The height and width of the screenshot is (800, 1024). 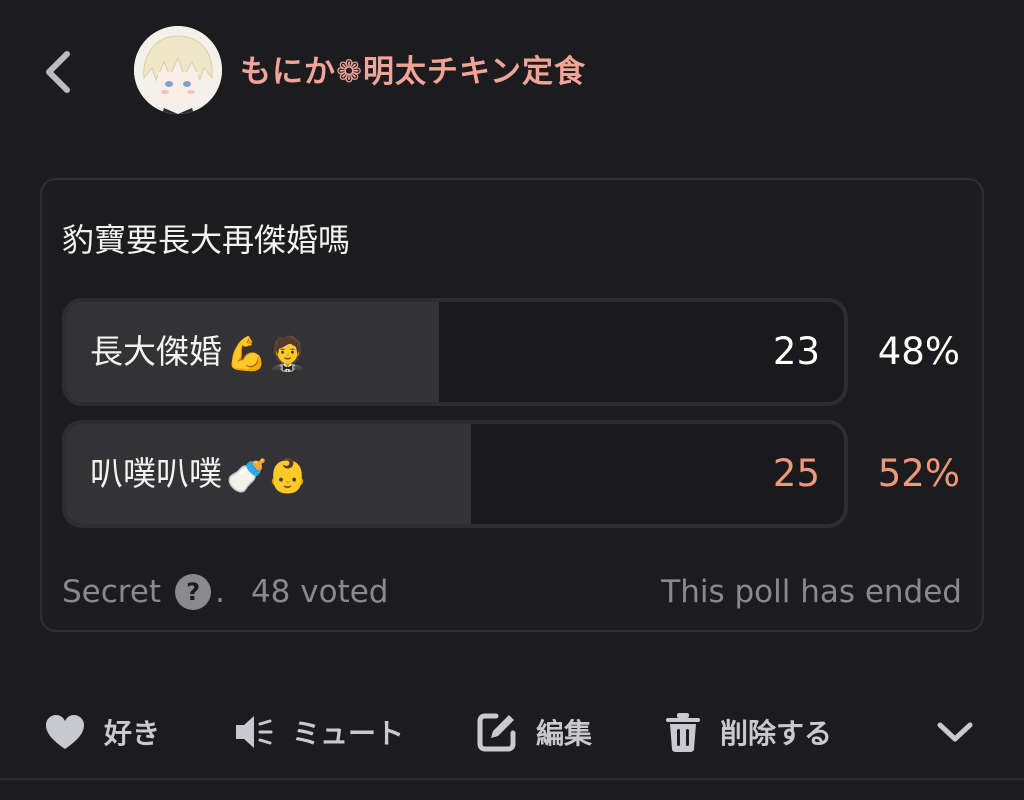 What do you see at coordinates (496, 732) in the screenshot?
I see `edit-icon` at bounding box center [496, 732].